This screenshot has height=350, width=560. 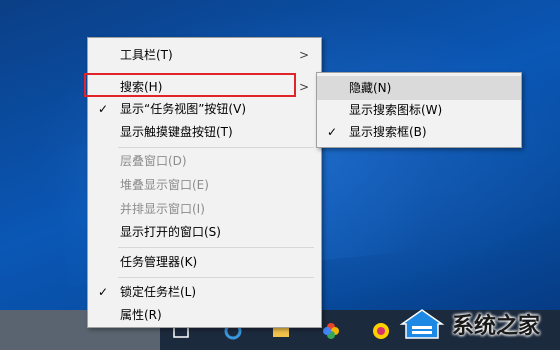 What do you see at coordinates (396, 110) in the screenshot?
I see `menu-item-label: 显示搜索图标(W)` at bounding box center [396, 110].